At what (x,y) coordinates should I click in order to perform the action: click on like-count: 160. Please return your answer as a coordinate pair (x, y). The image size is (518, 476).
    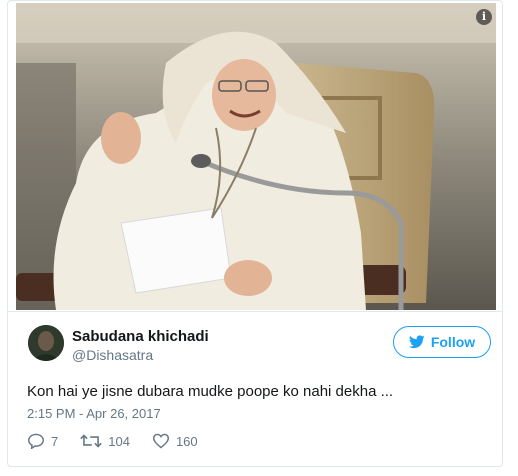
    Looking at the image, I should click on (186, 441).